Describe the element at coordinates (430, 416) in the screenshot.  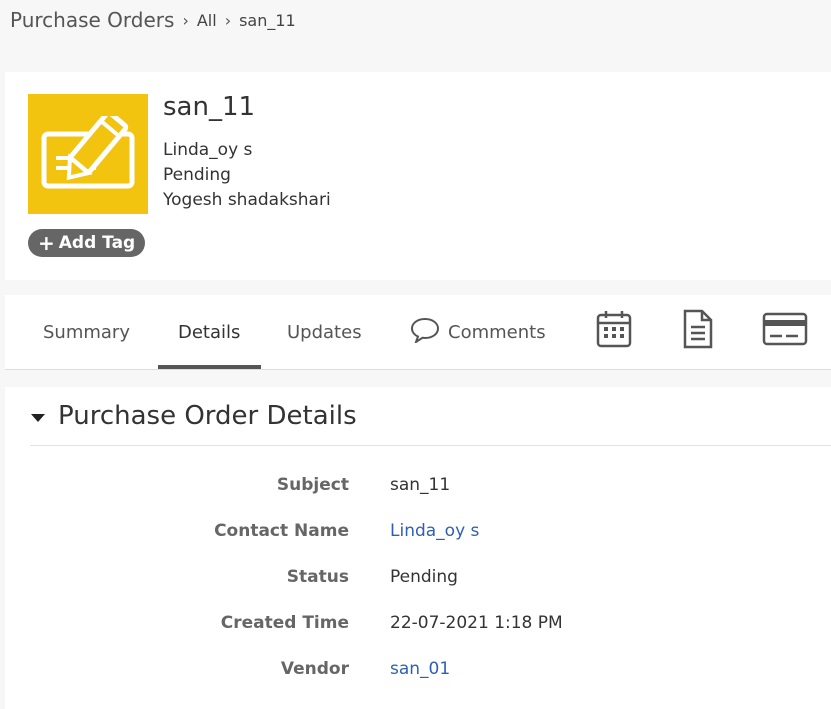
I see `section-header: Purchase Order Details` at that location.